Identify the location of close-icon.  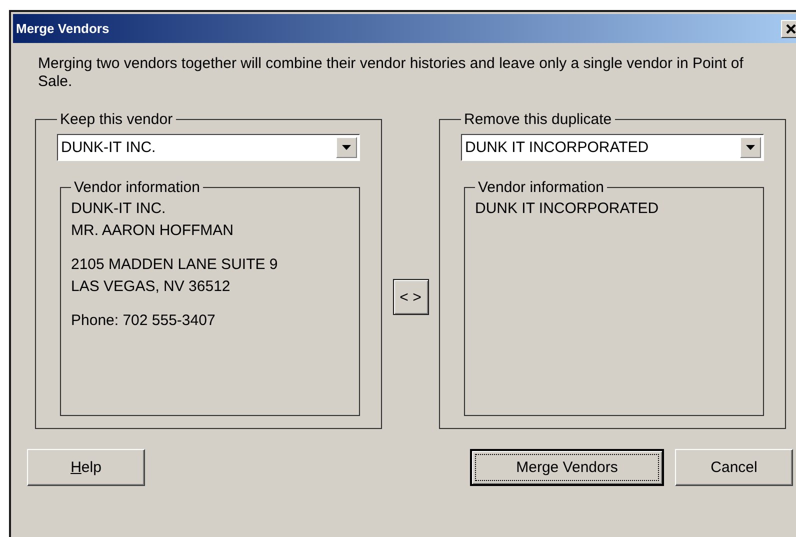
(791, 29).